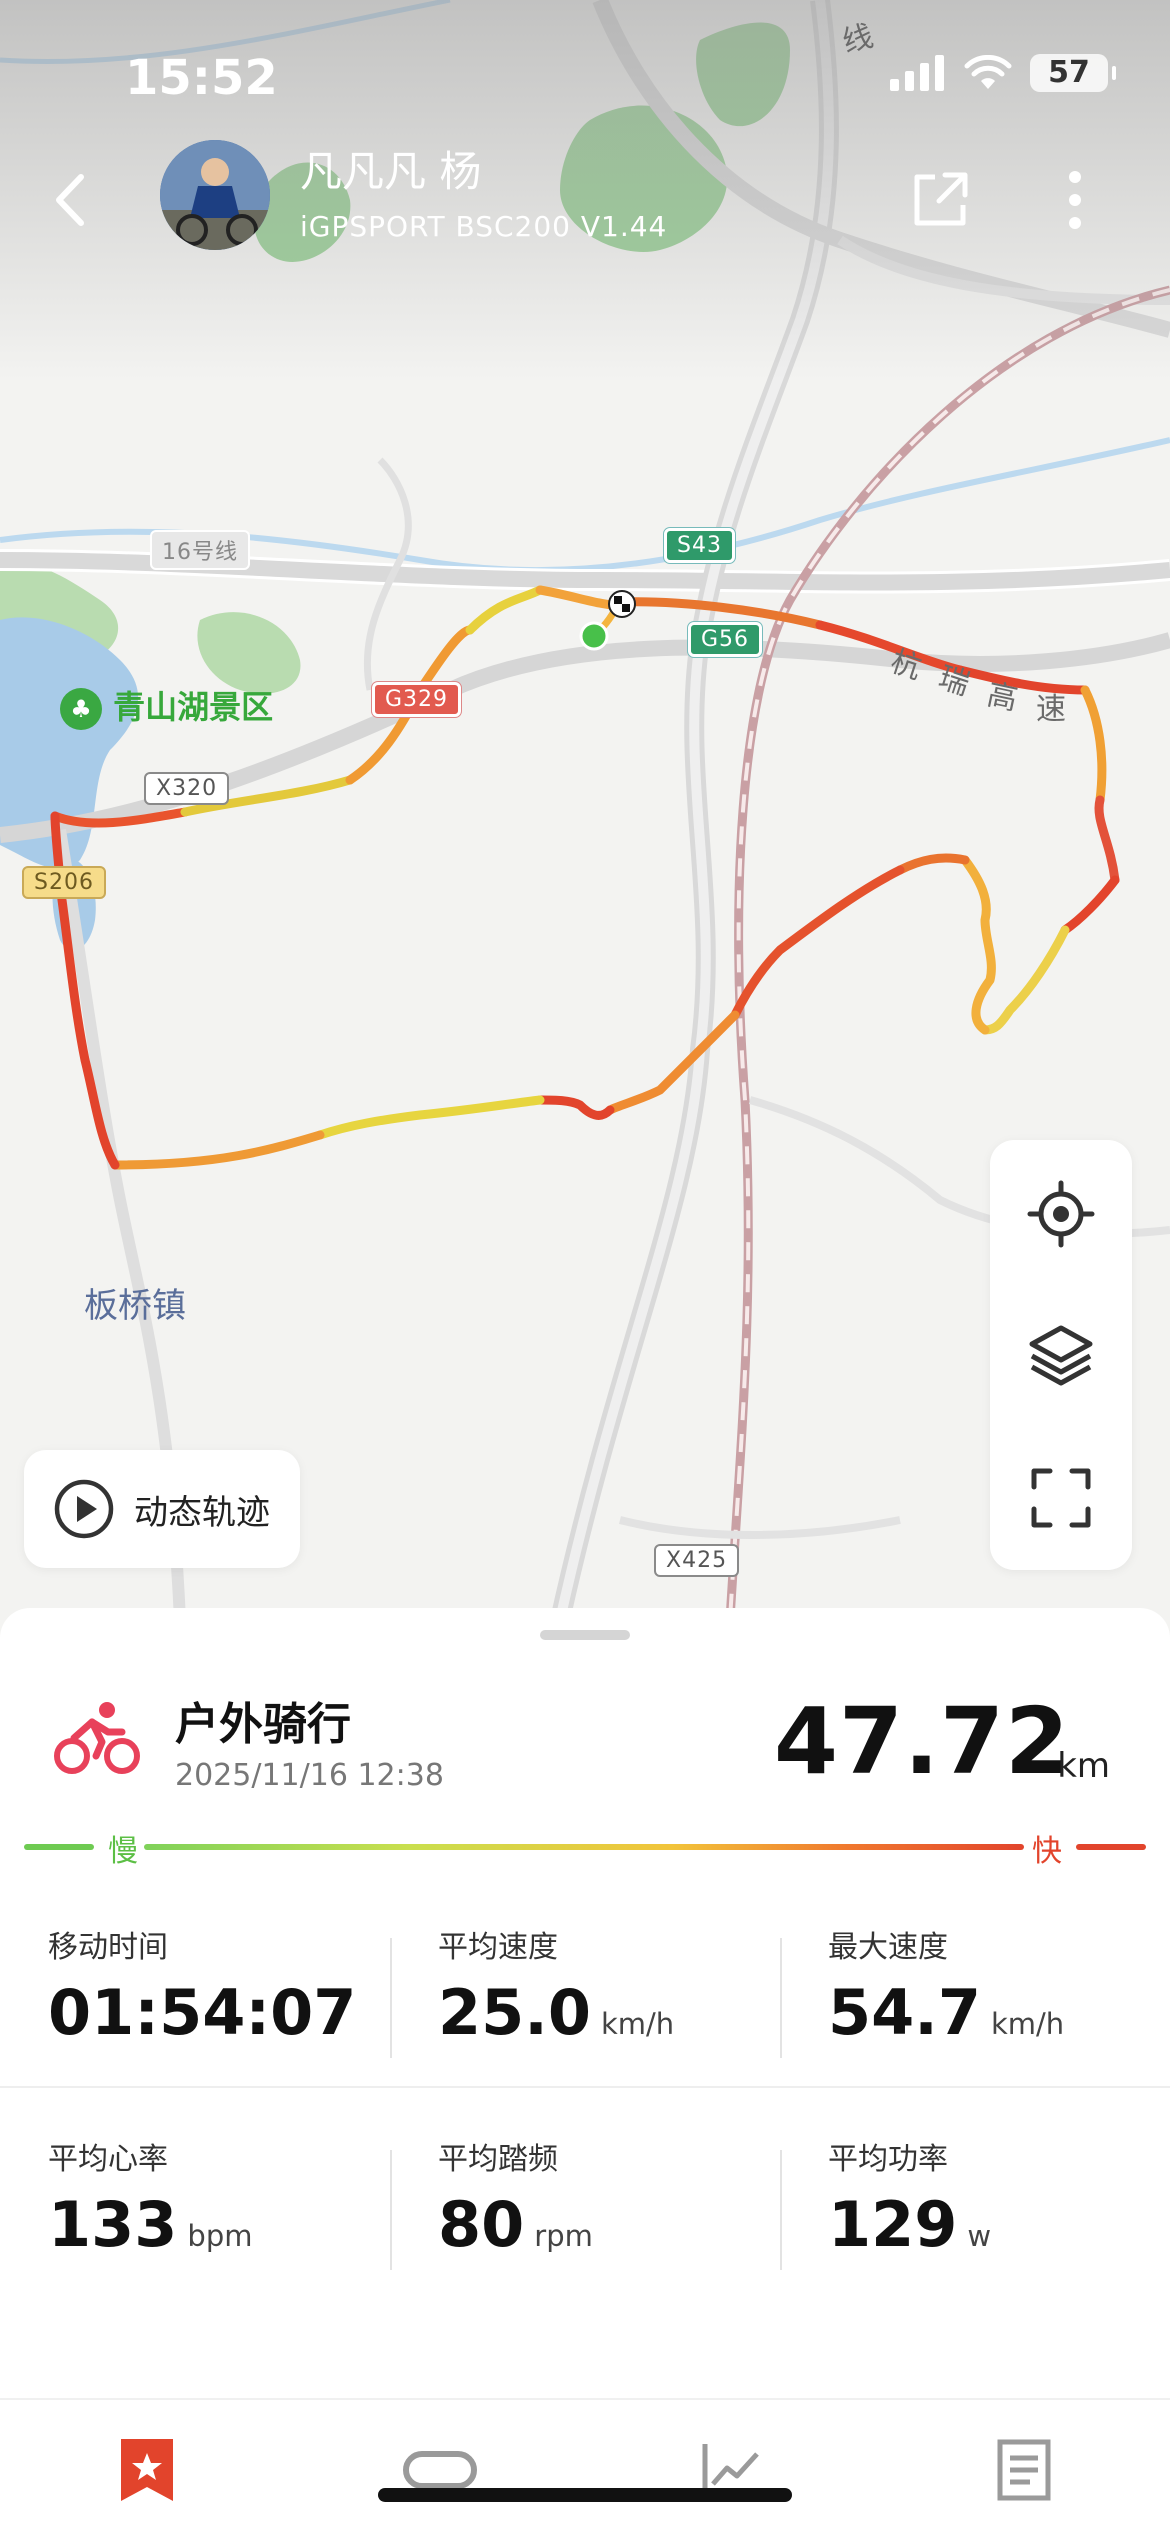 The image size is (1170, 2532). Describe the element at coordinates (498, 1947) in the screenshot. I see `stat-label: 平均速度` at that location.